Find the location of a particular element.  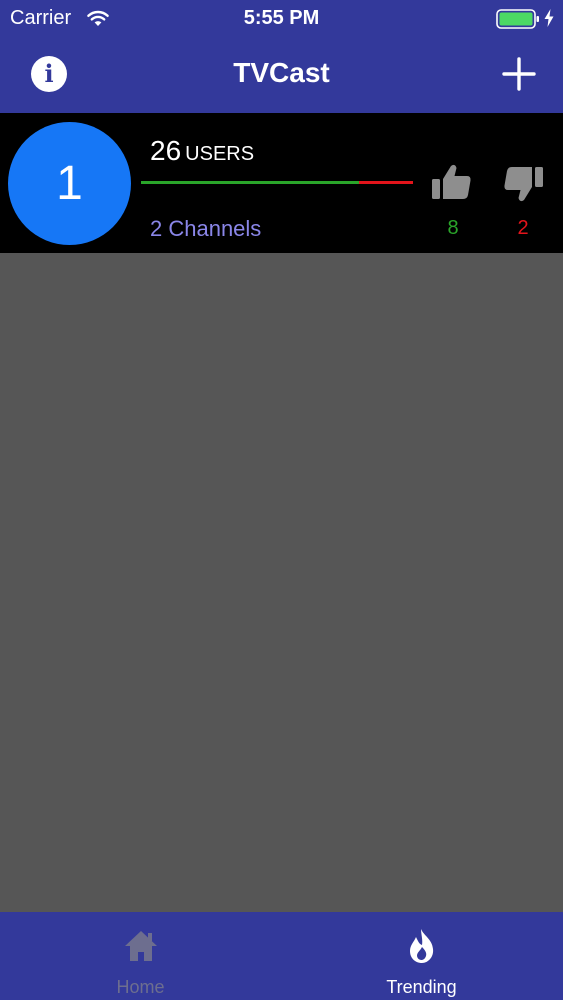

rank-badge: 1 is located at coordinates (69, 183).